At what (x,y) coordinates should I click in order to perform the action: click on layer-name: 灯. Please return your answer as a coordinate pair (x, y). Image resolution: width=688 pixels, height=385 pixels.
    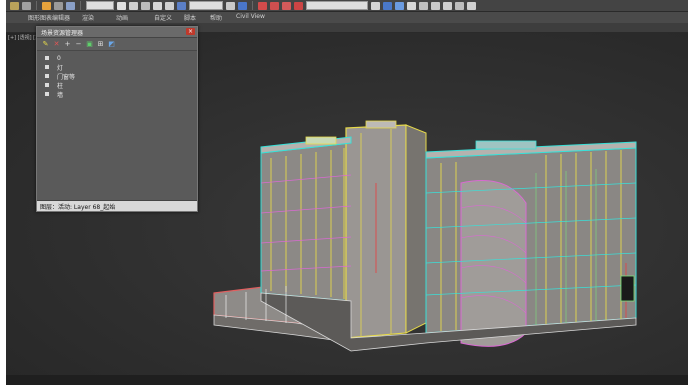
    Looking at the image, I should click on (60, 68).